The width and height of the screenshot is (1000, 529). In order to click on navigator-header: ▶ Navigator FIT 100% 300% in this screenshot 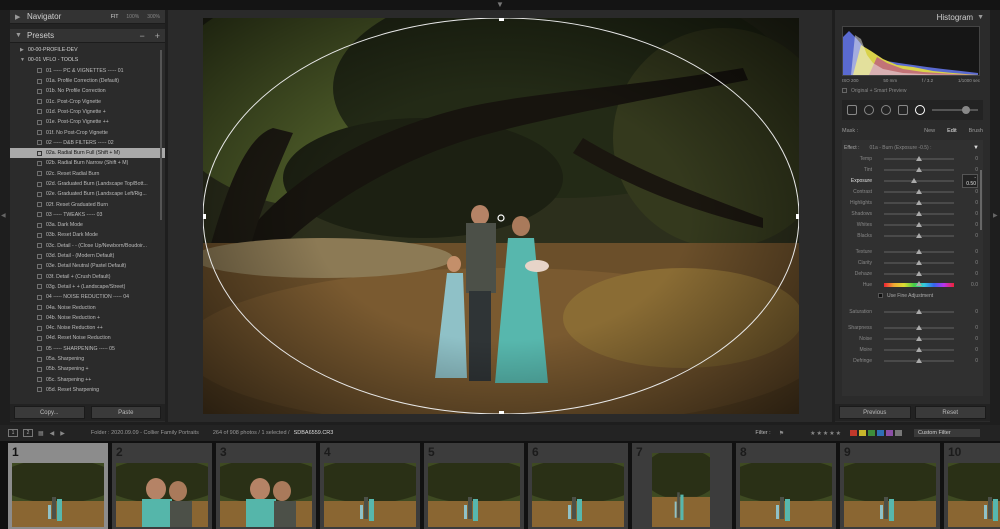, I will do `click(87, 17)`.